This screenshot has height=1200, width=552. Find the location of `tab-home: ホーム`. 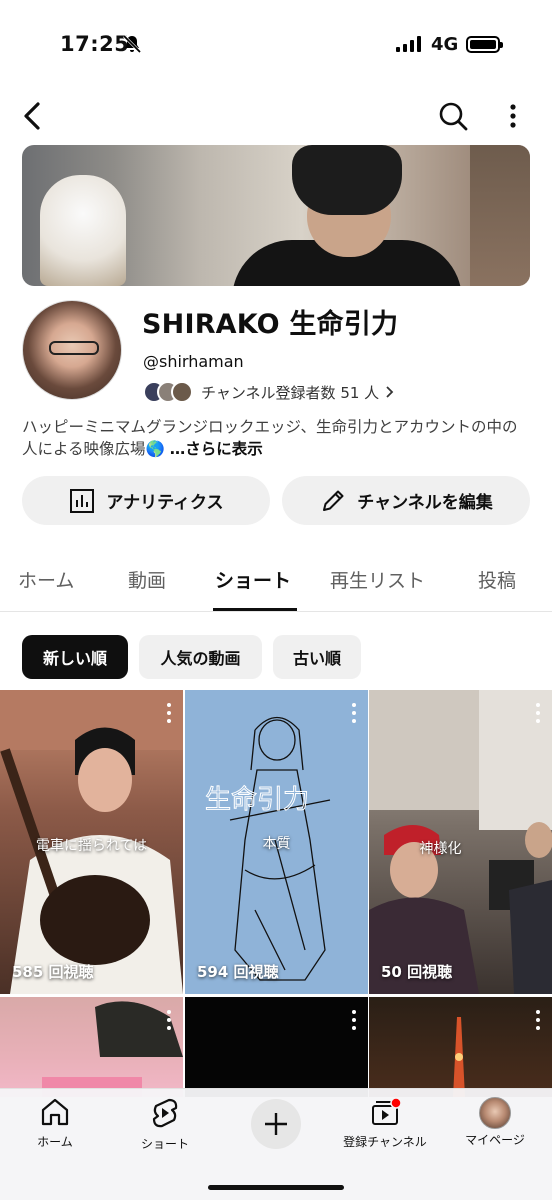

tab-home: ホーム is located at coordinates (46, 579).